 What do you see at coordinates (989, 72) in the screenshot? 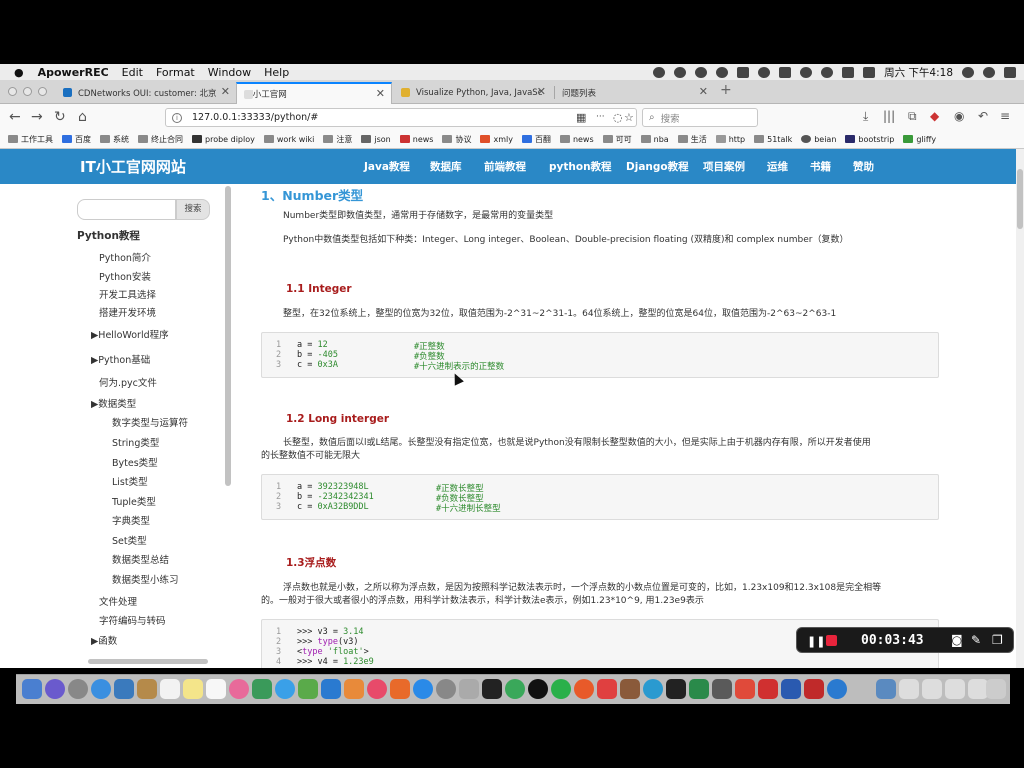
I see `user-avatar-icon` at bounding box center [989, 72].